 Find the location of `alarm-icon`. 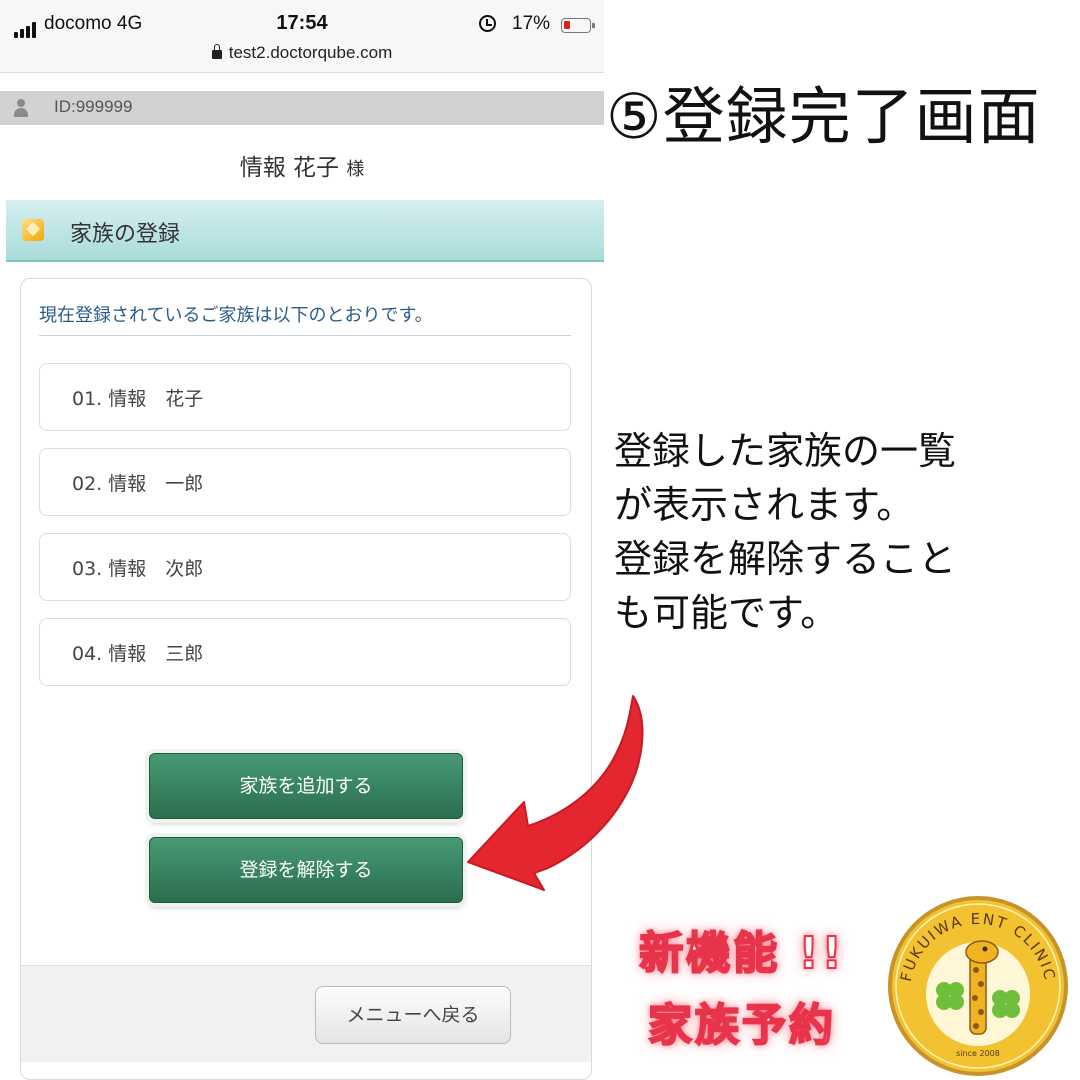

alarm-icon is located at coordinates (487, 23).